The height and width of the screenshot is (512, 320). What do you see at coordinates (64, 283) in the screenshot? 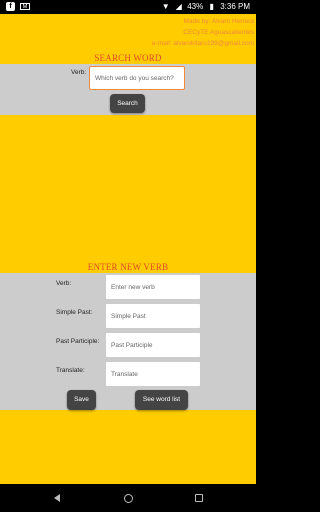
I see `verb-label: Verb:` at bounding box center [64, 283].